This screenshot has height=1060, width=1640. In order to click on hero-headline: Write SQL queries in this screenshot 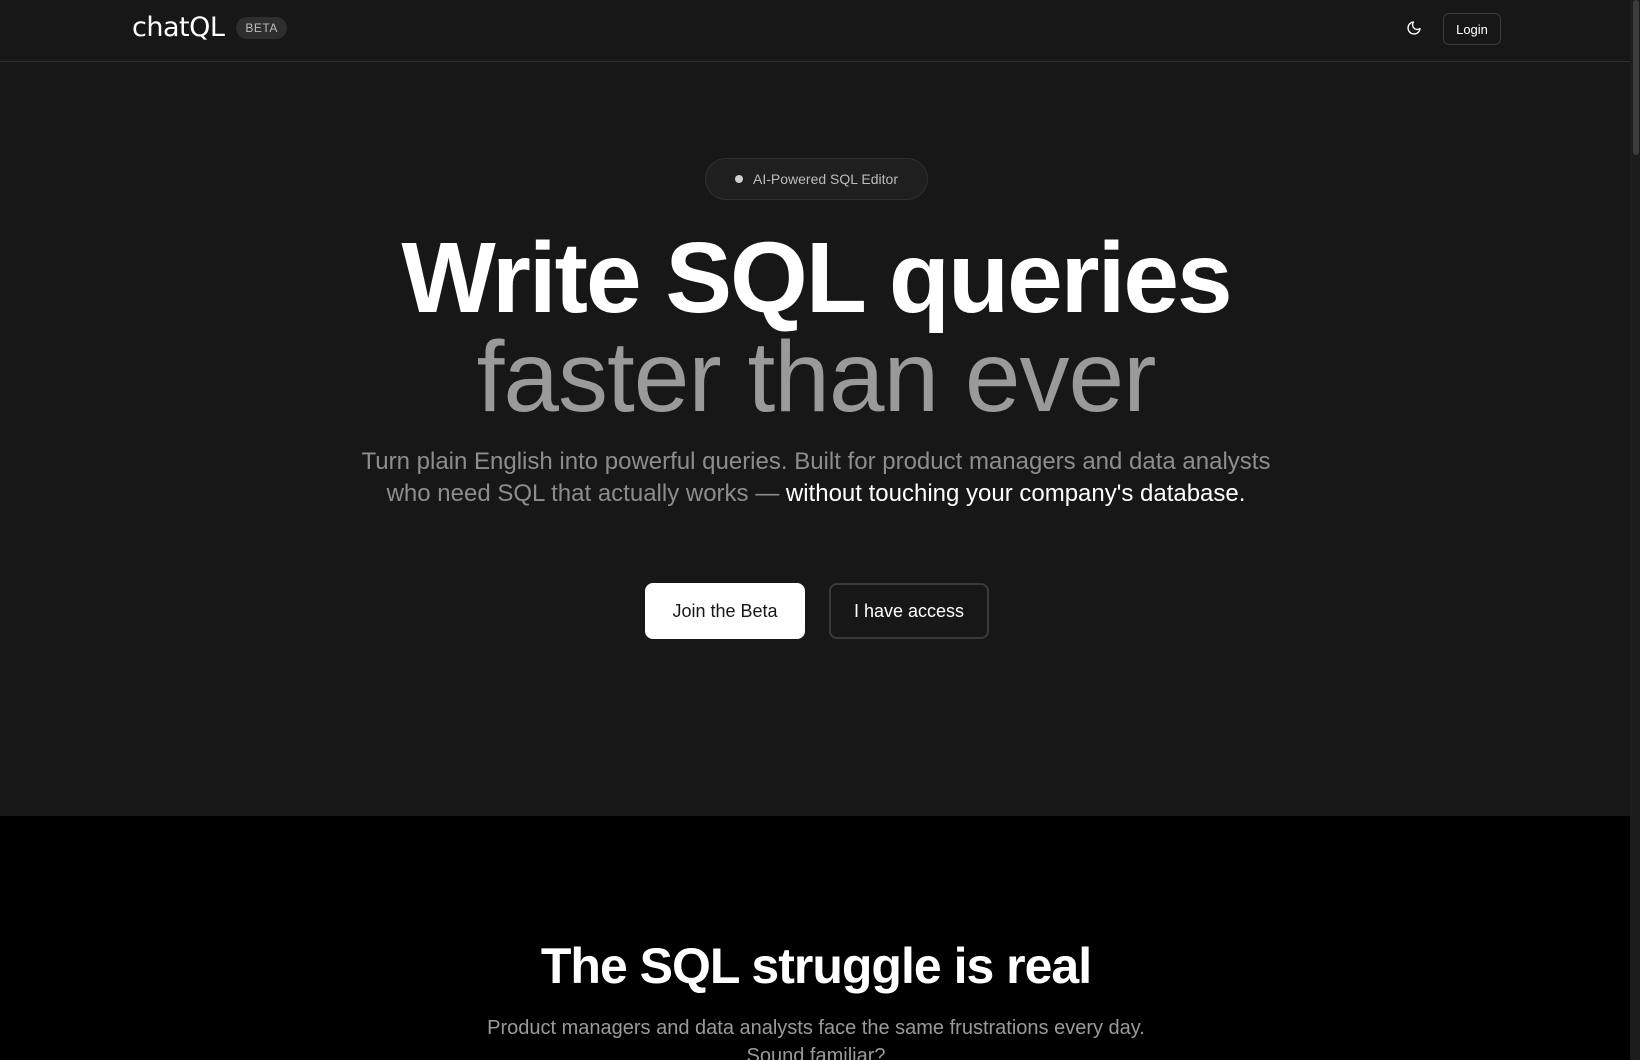, I will do `click(816, 278)`.